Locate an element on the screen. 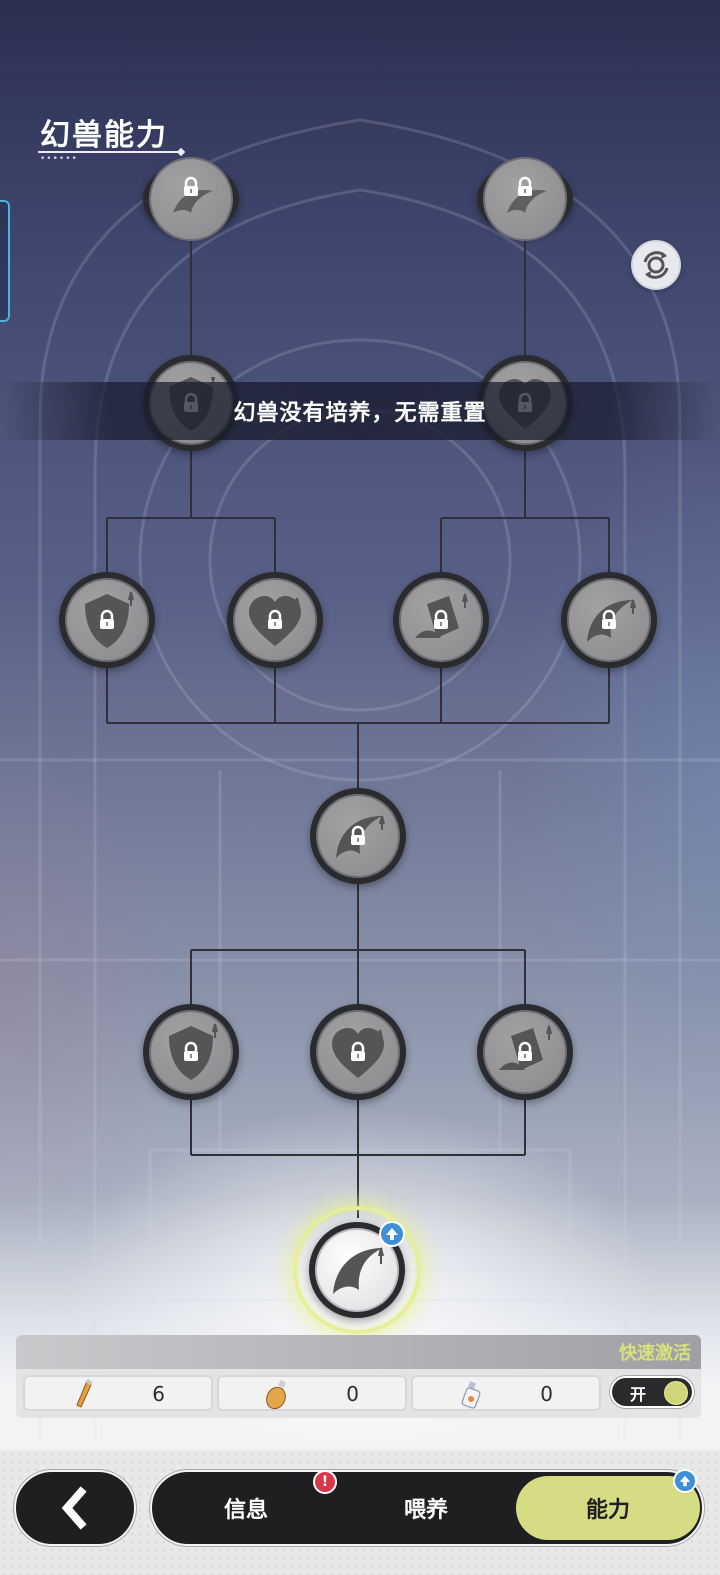  tab-feed: 喂养 is located at coordinates (426, 1508).